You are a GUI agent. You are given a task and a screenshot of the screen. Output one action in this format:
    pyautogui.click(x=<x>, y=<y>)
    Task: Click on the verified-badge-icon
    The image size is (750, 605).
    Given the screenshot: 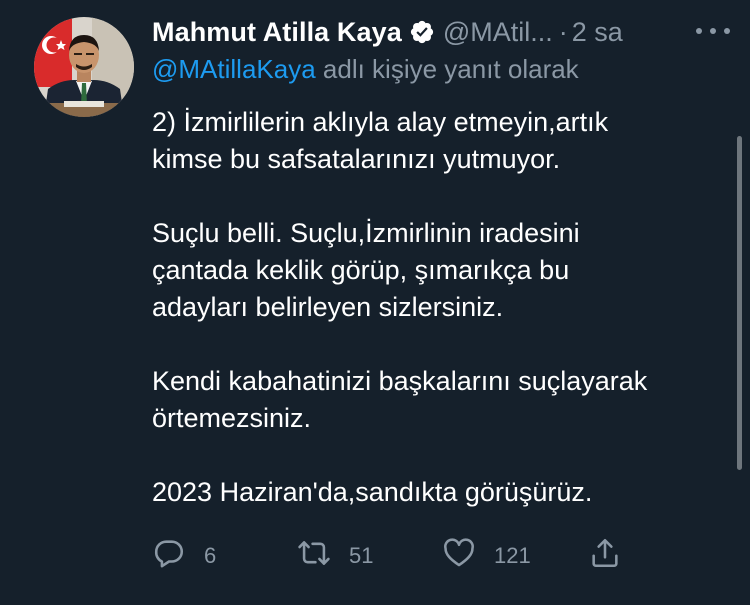 What is the action you would take?
    pyautogui.click(x=422, y=32)
    